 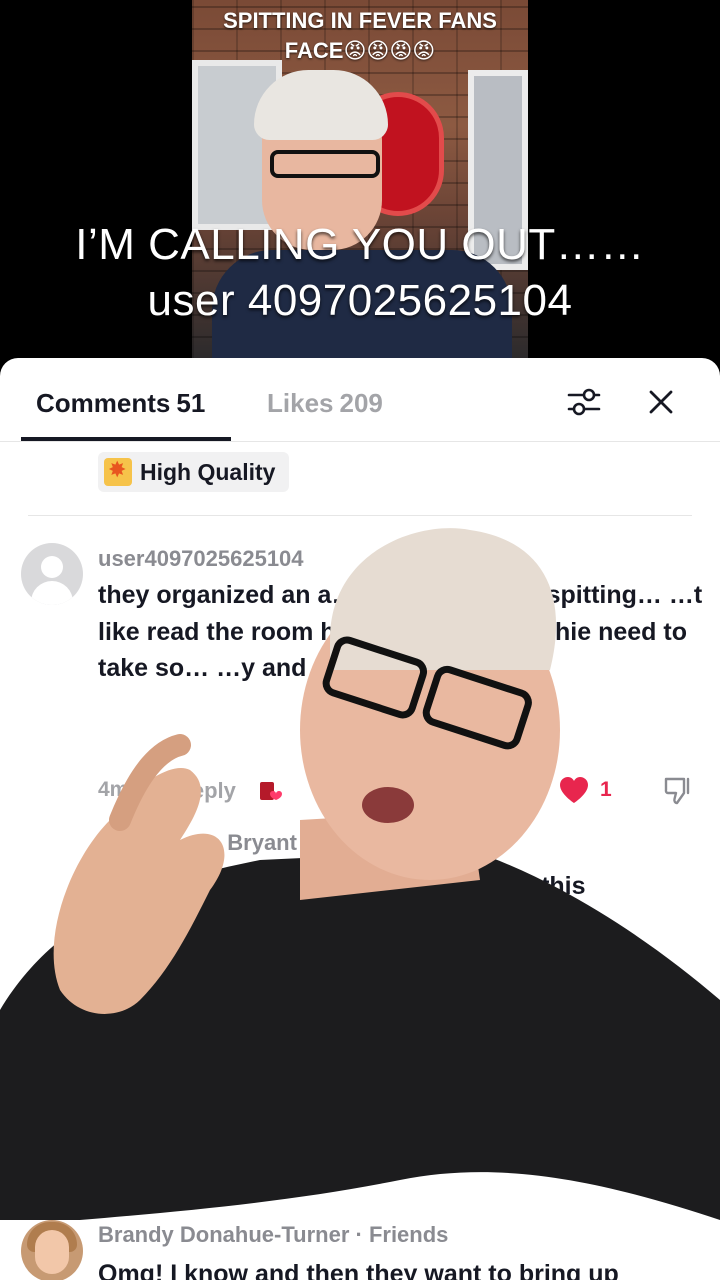 I want to click on comment-timestamp: 4m, so click(x=113, y=789).